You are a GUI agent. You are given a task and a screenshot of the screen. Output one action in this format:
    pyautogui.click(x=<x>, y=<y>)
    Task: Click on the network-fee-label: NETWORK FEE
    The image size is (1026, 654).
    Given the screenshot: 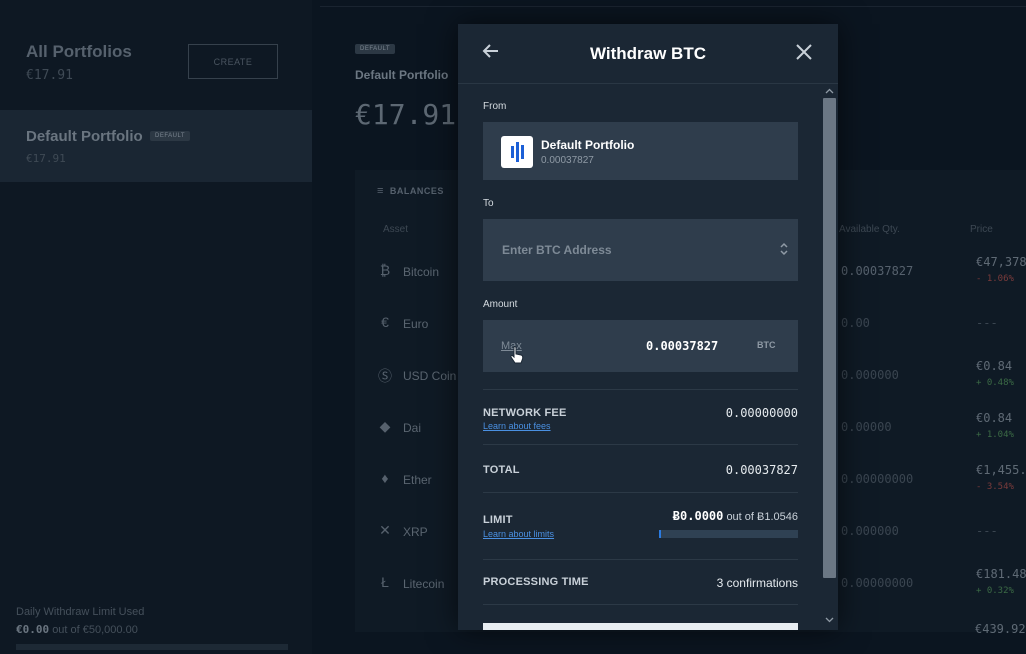 What is the action you would take?
    pyautogui.click(x=525, y=413)
    